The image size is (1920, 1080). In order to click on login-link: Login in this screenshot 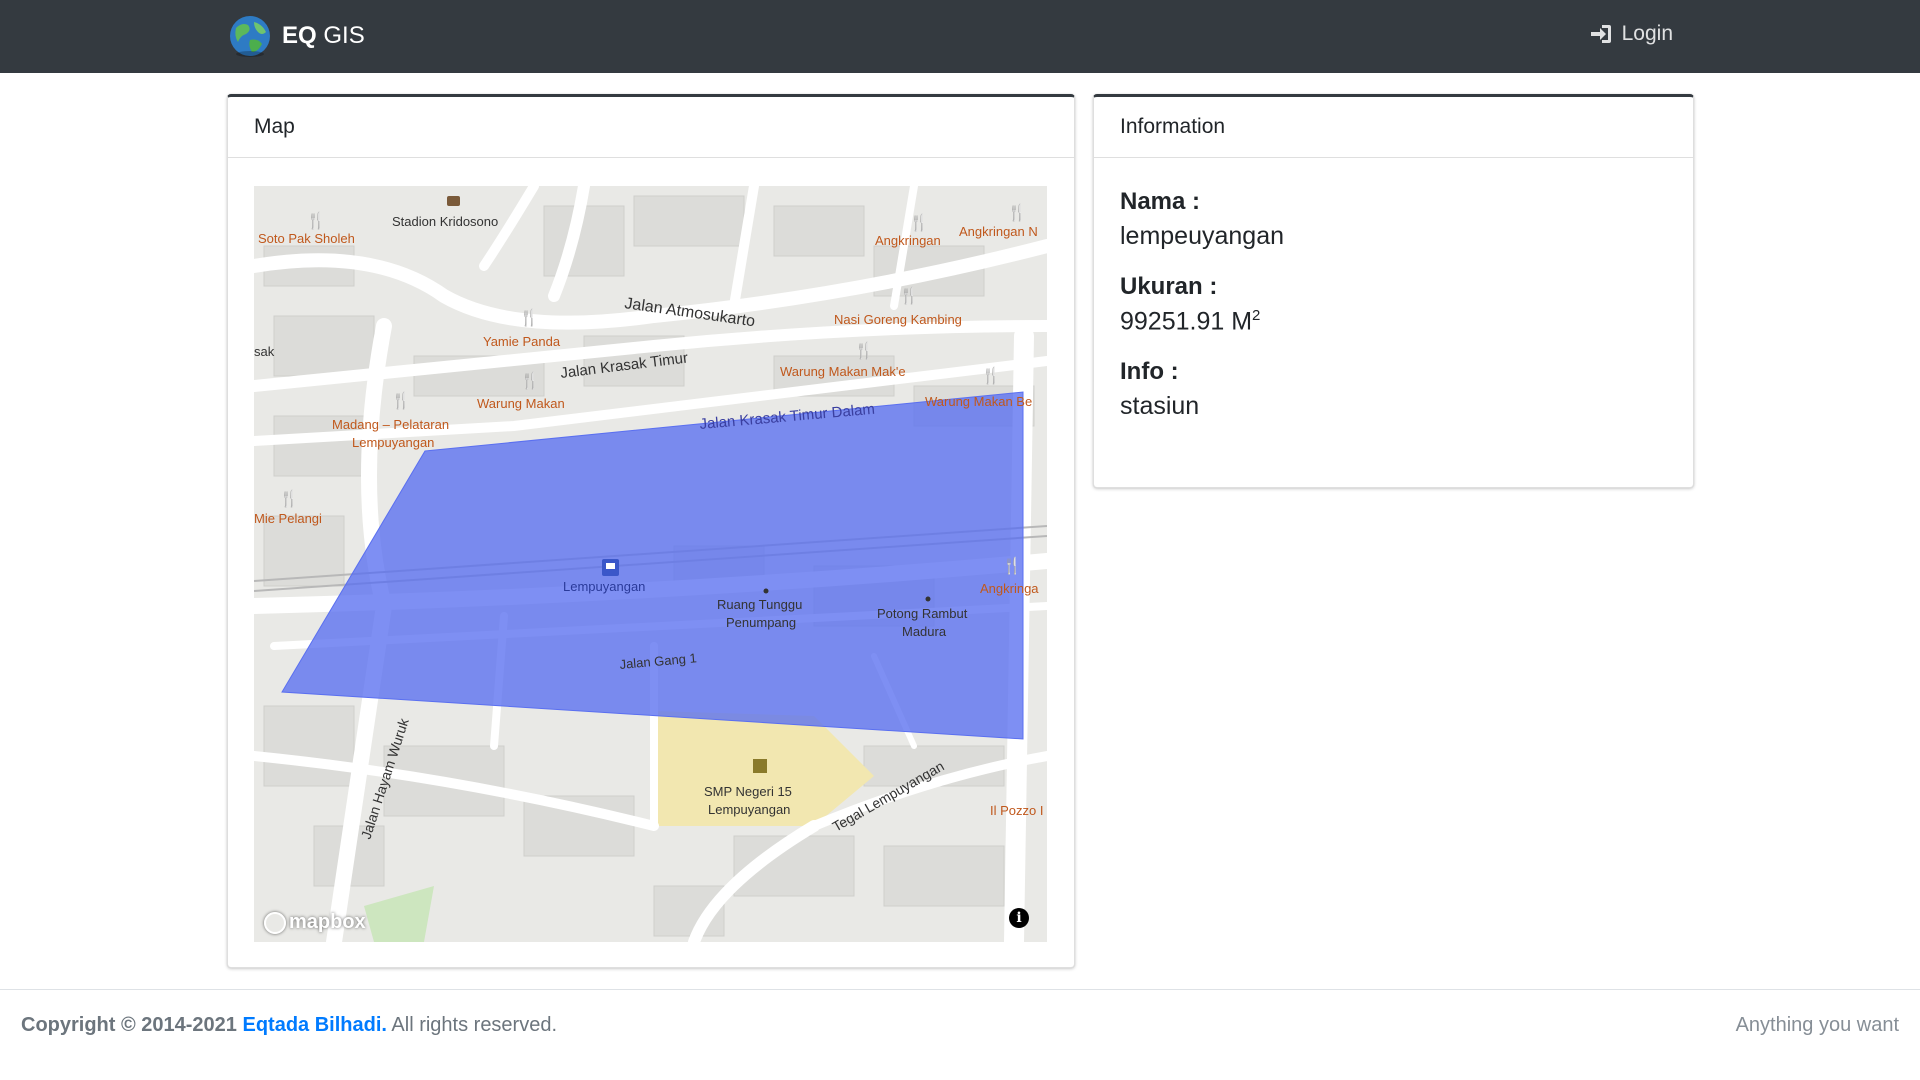, I will do `click(1631, 34)`.